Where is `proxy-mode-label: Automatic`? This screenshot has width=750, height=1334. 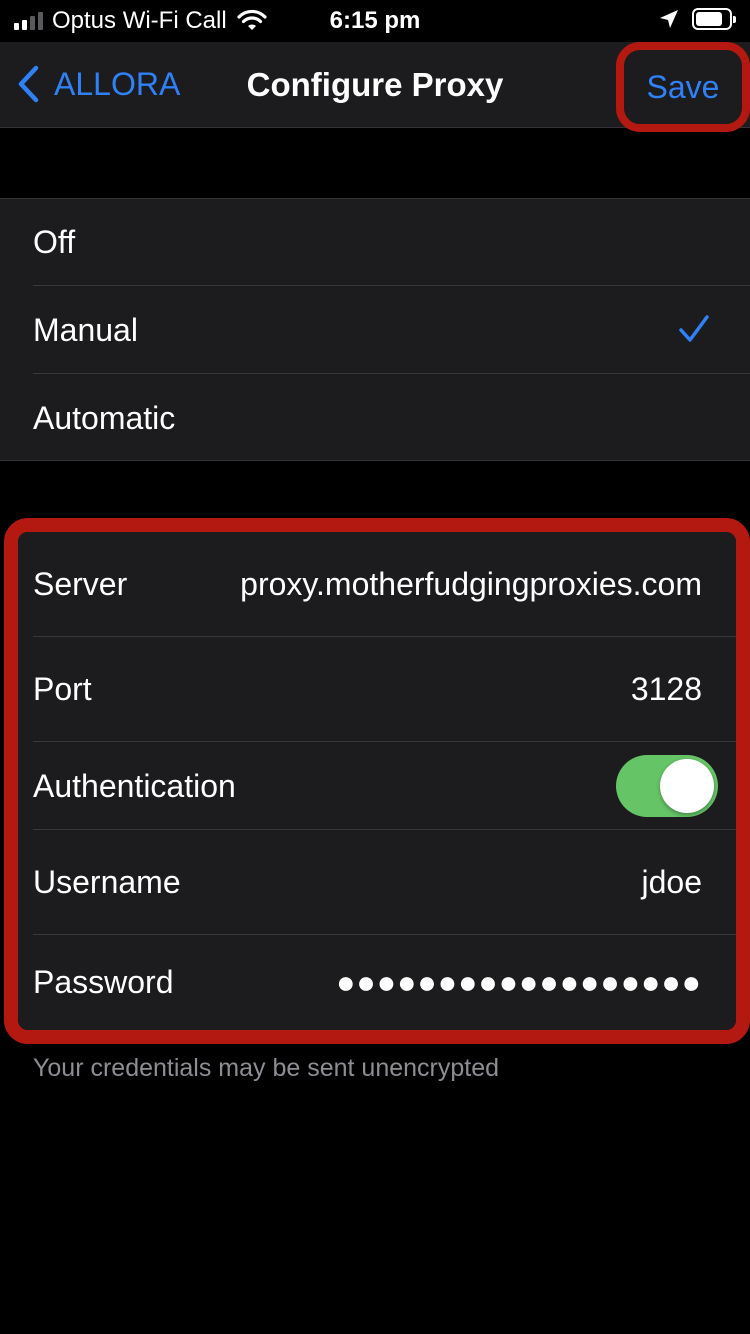
proxy-mode-label: Automatic is located at coordinates (104, 418).